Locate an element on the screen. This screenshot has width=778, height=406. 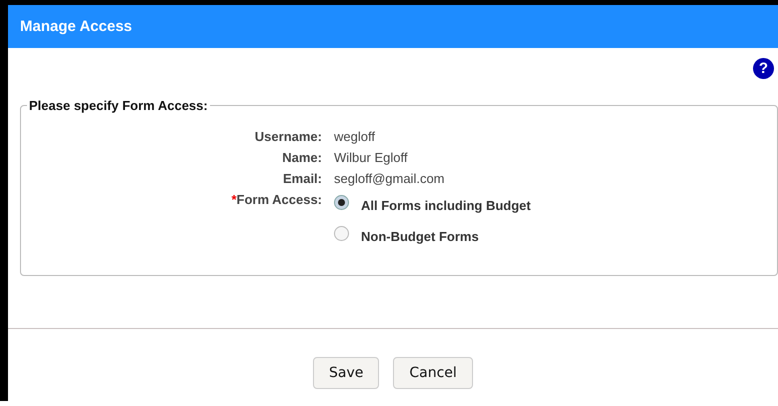
field-label: Username: is located at coordinates (288, 136).